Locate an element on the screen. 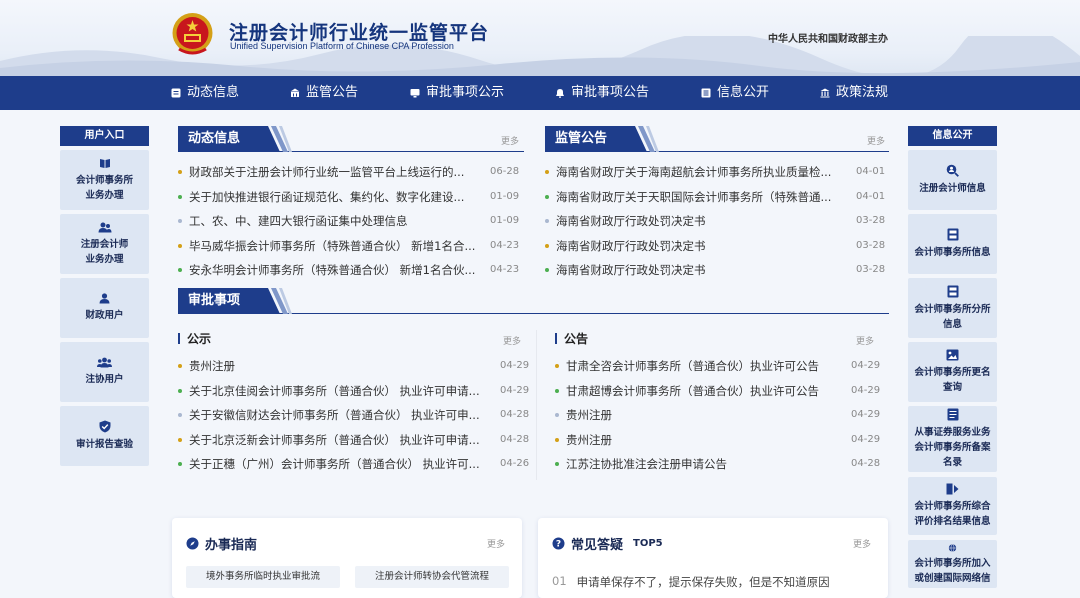 The height and width of the screenshot is (598, 1080). users-icon is located at coordinates (104, 227).